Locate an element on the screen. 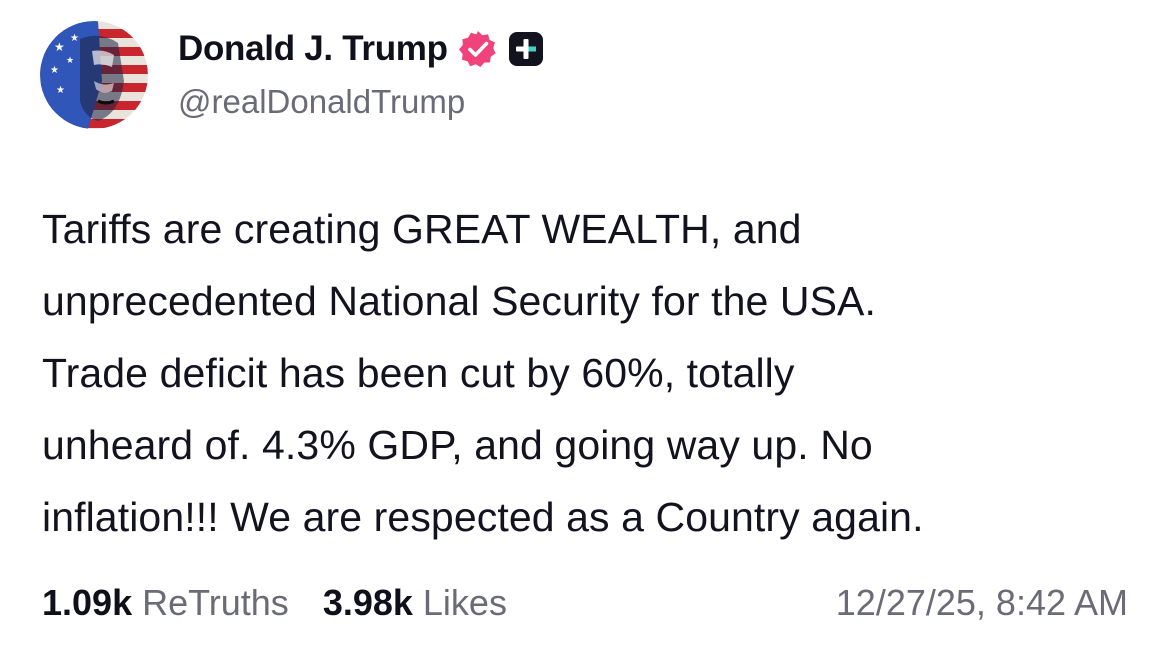 The width and height of the screenshot is (1170, 655). retruths-stat: 1.09k ReTruths is located at coordinates (165, 603).